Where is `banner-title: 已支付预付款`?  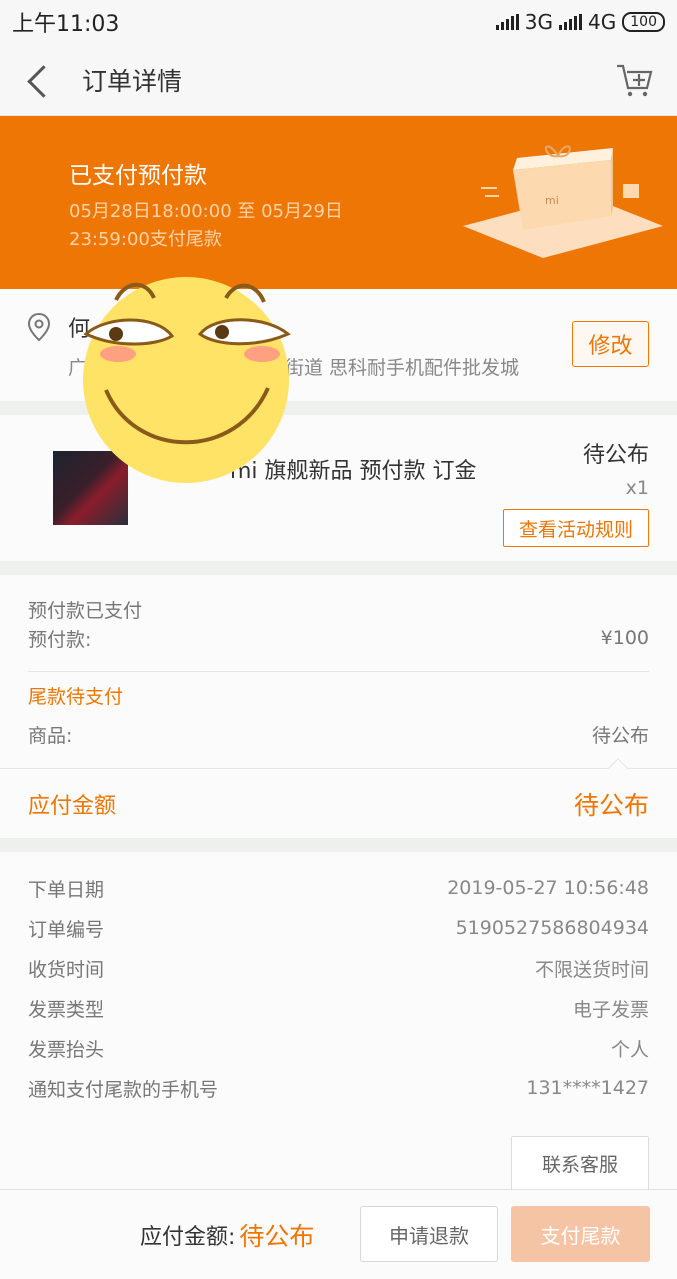 banner-title: 已支付预付款 is located at coordinates (138, 176).